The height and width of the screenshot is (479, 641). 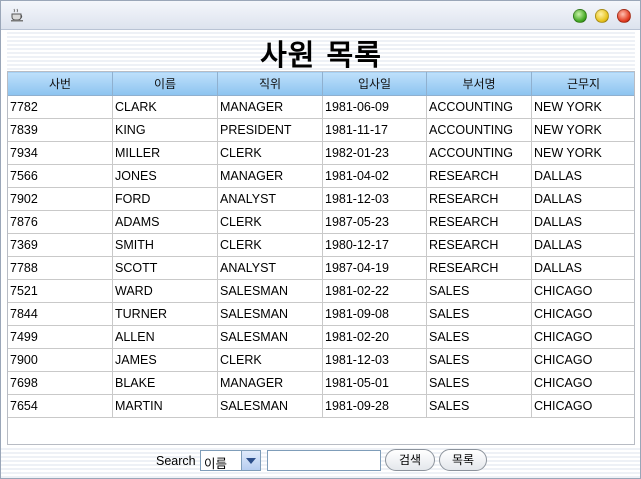 I want to click on name-cell: ADAMS, so click(x=165, y=222).